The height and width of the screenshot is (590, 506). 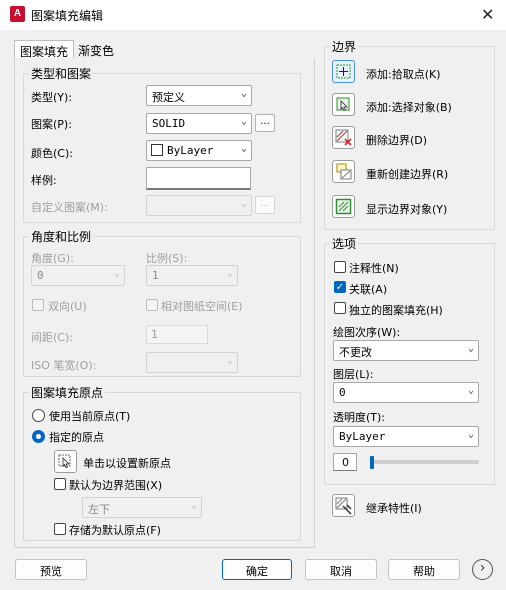 I want to click on angle-label: 角度(G):, so click(x=52, y=258).